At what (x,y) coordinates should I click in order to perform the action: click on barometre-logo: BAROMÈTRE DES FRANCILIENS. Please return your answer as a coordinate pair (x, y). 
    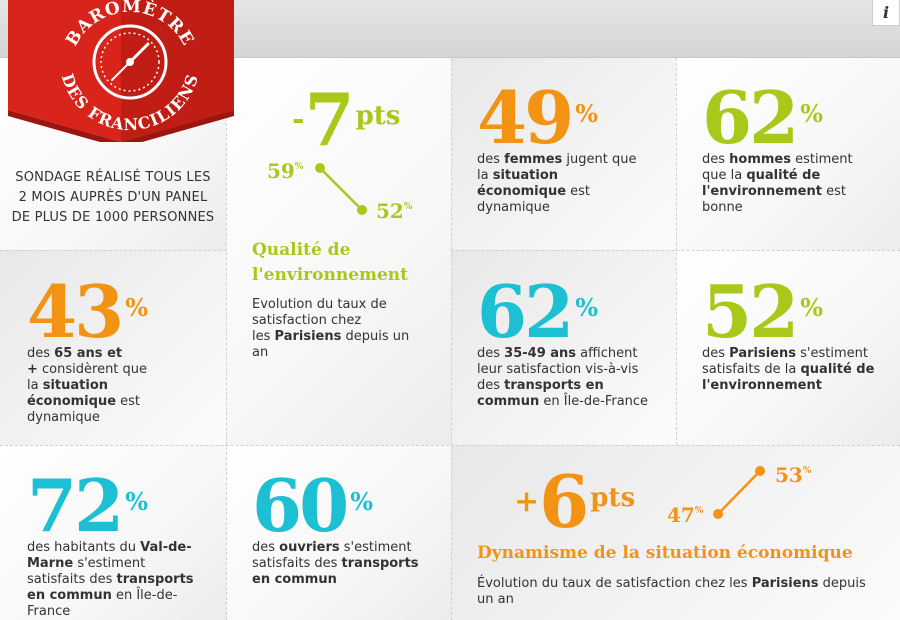
    Looking at the image, I should click on (121, 71).